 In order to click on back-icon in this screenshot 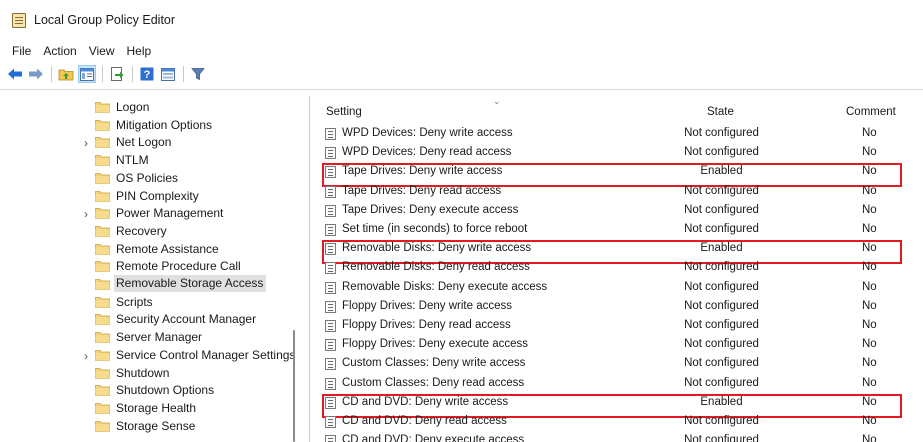, I will do `click(15, 74)`.